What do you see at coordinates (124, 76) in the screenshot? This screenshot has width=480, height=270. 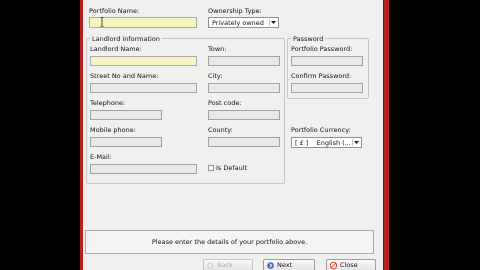 I see `street-label: Street No and Name:` at bounding box center [124, 76].